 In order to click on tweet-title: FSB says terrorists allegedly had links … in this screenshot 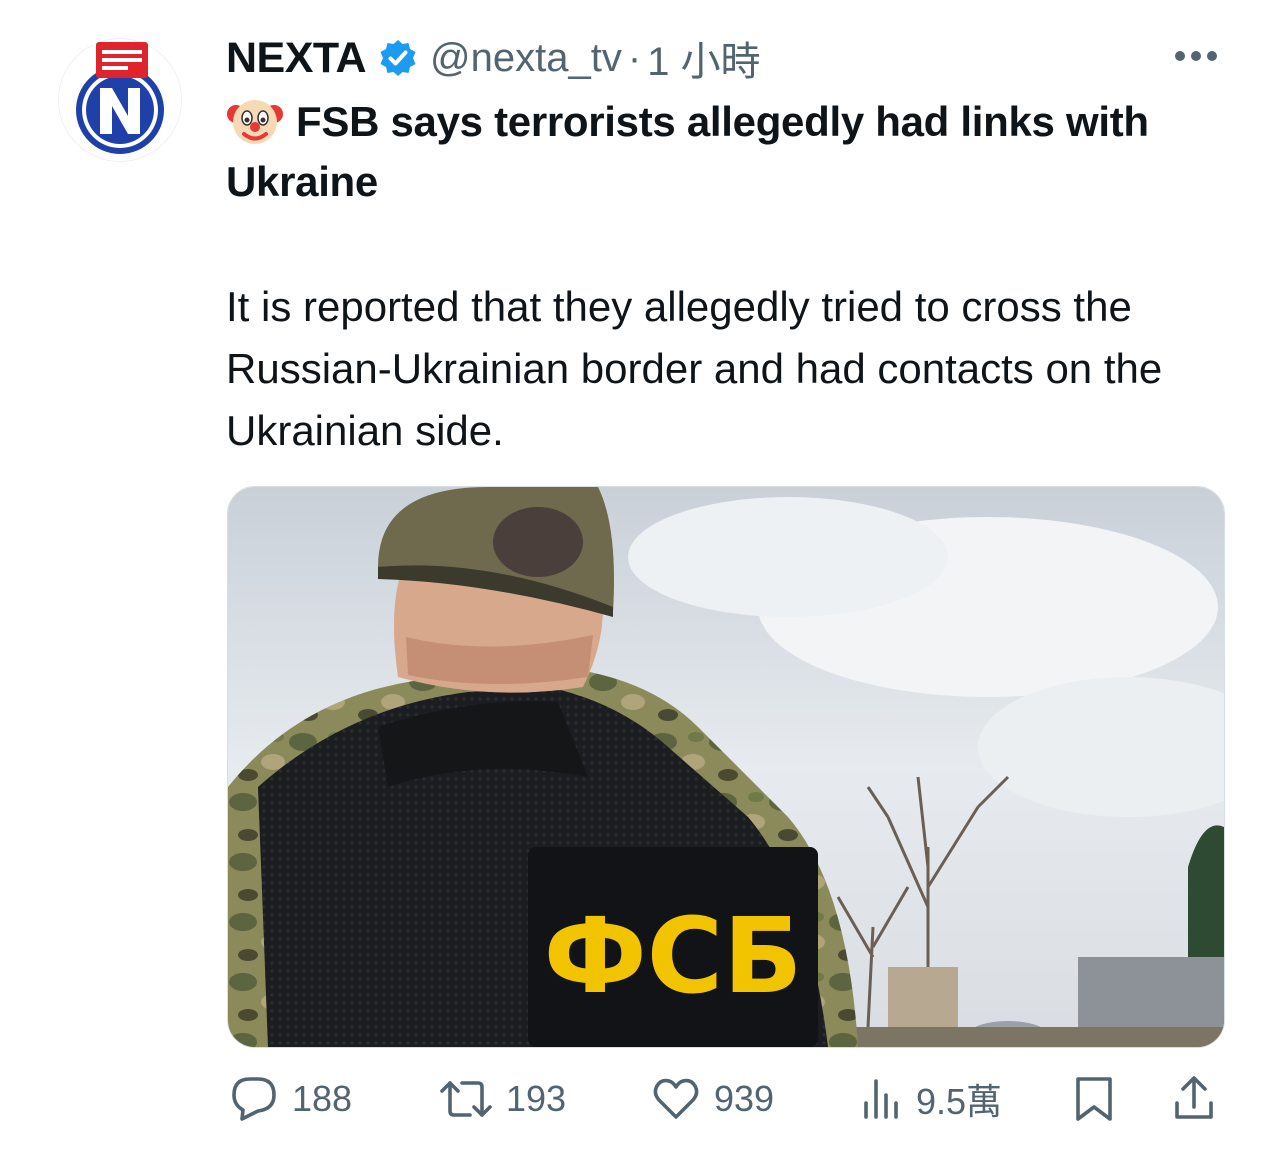, I will do `click(731, 152)`.